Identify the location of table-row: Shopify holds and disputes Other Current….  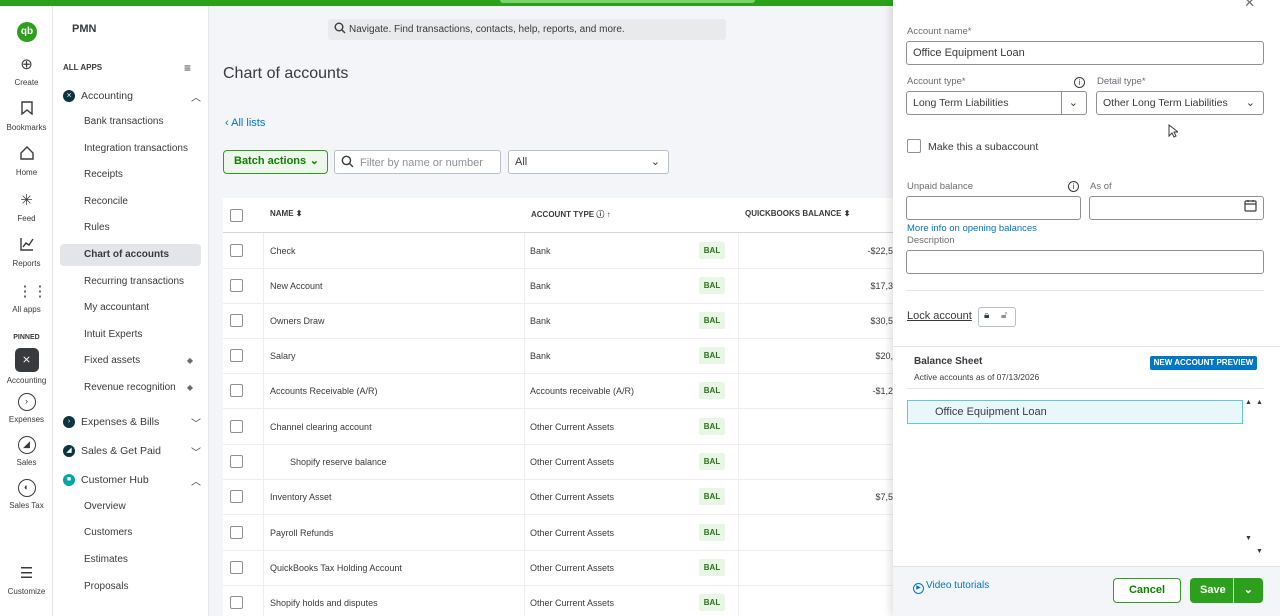
(558, 601).